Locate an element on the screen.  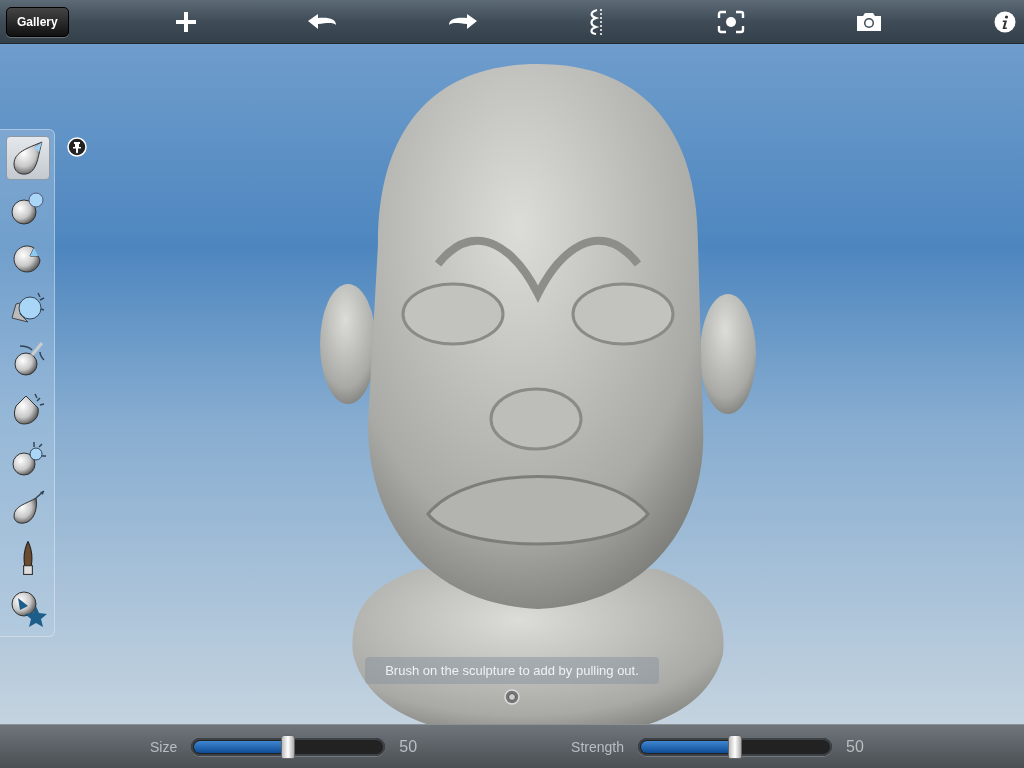
slider-label: Strength is located at coordinates (597, 746).